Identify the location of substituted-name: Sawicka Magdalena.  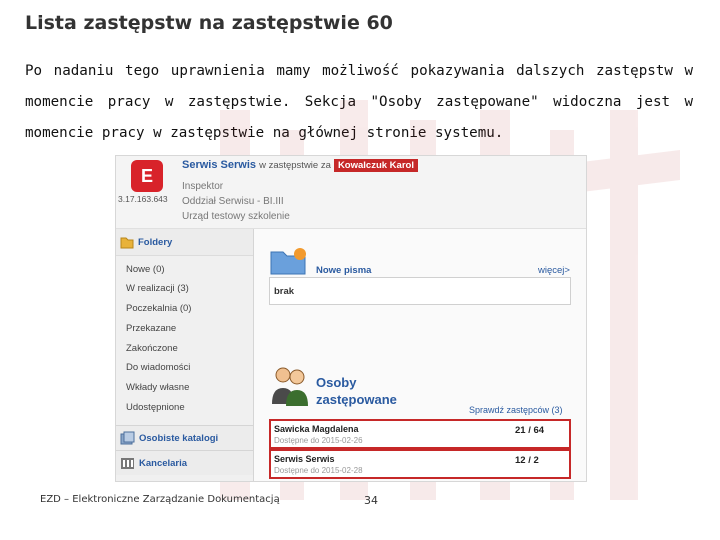
(316, 429).